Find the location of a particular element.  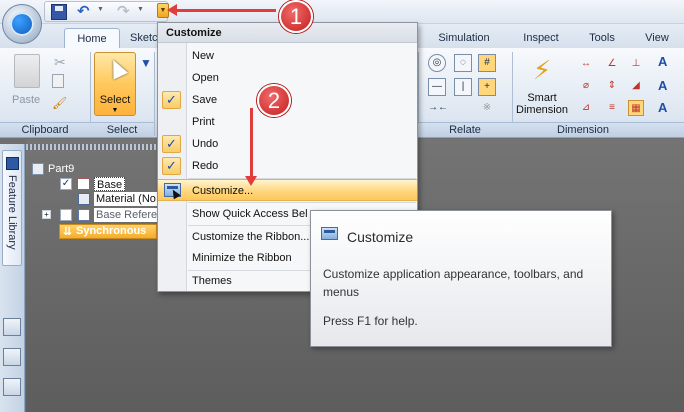

pointer-arrow-icon is located at coordinates (117, 68).